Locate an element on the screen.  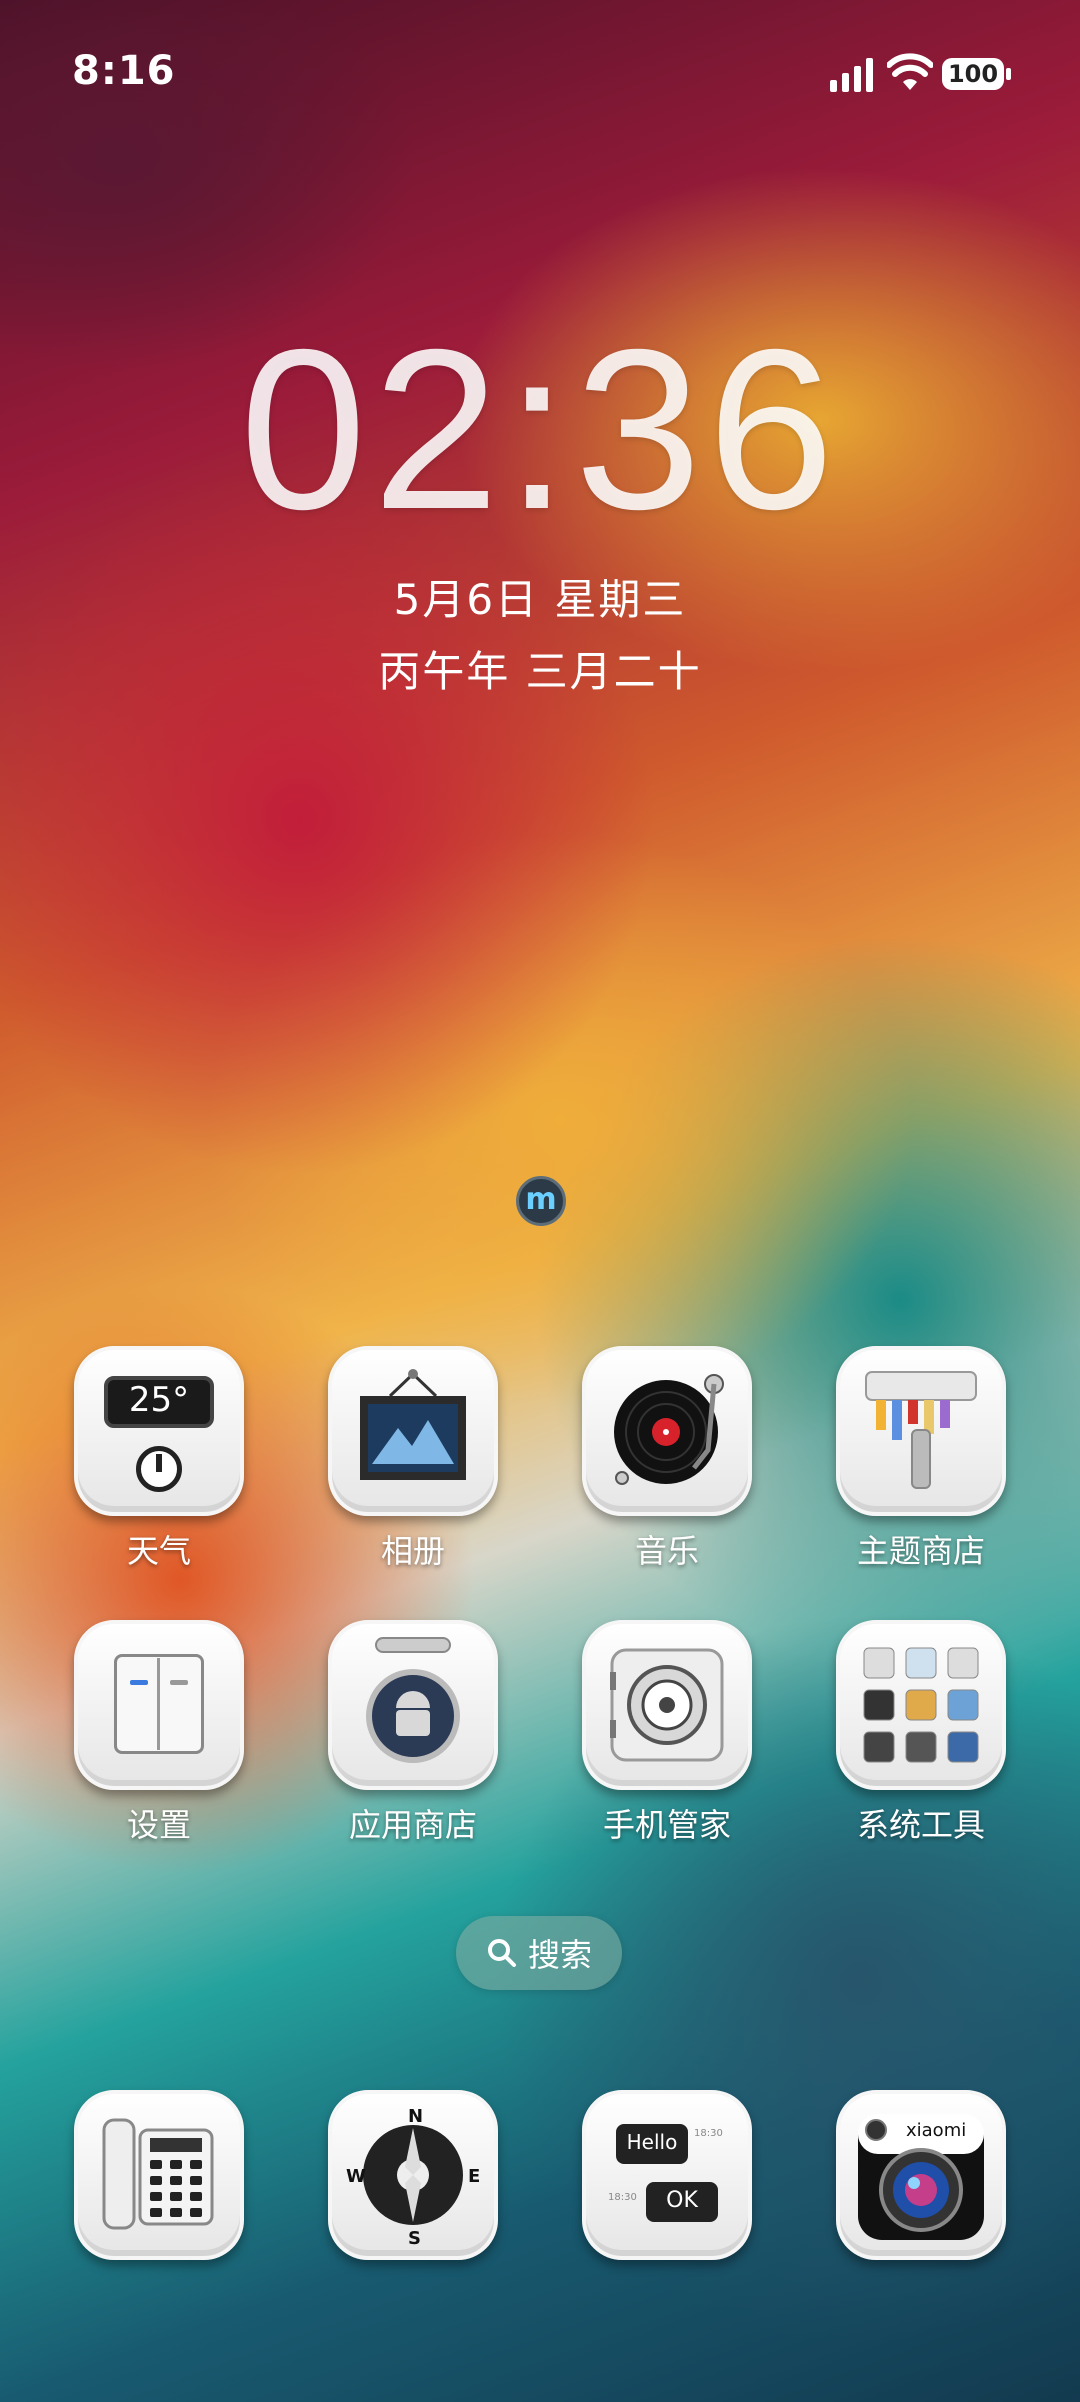
compass-s: S is located at coordinates (414, 2238).